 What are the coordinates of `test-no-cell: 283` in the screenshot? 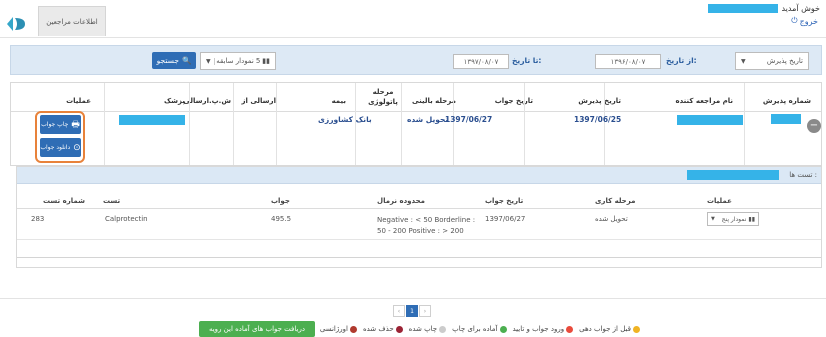 It's located at (38, 219).